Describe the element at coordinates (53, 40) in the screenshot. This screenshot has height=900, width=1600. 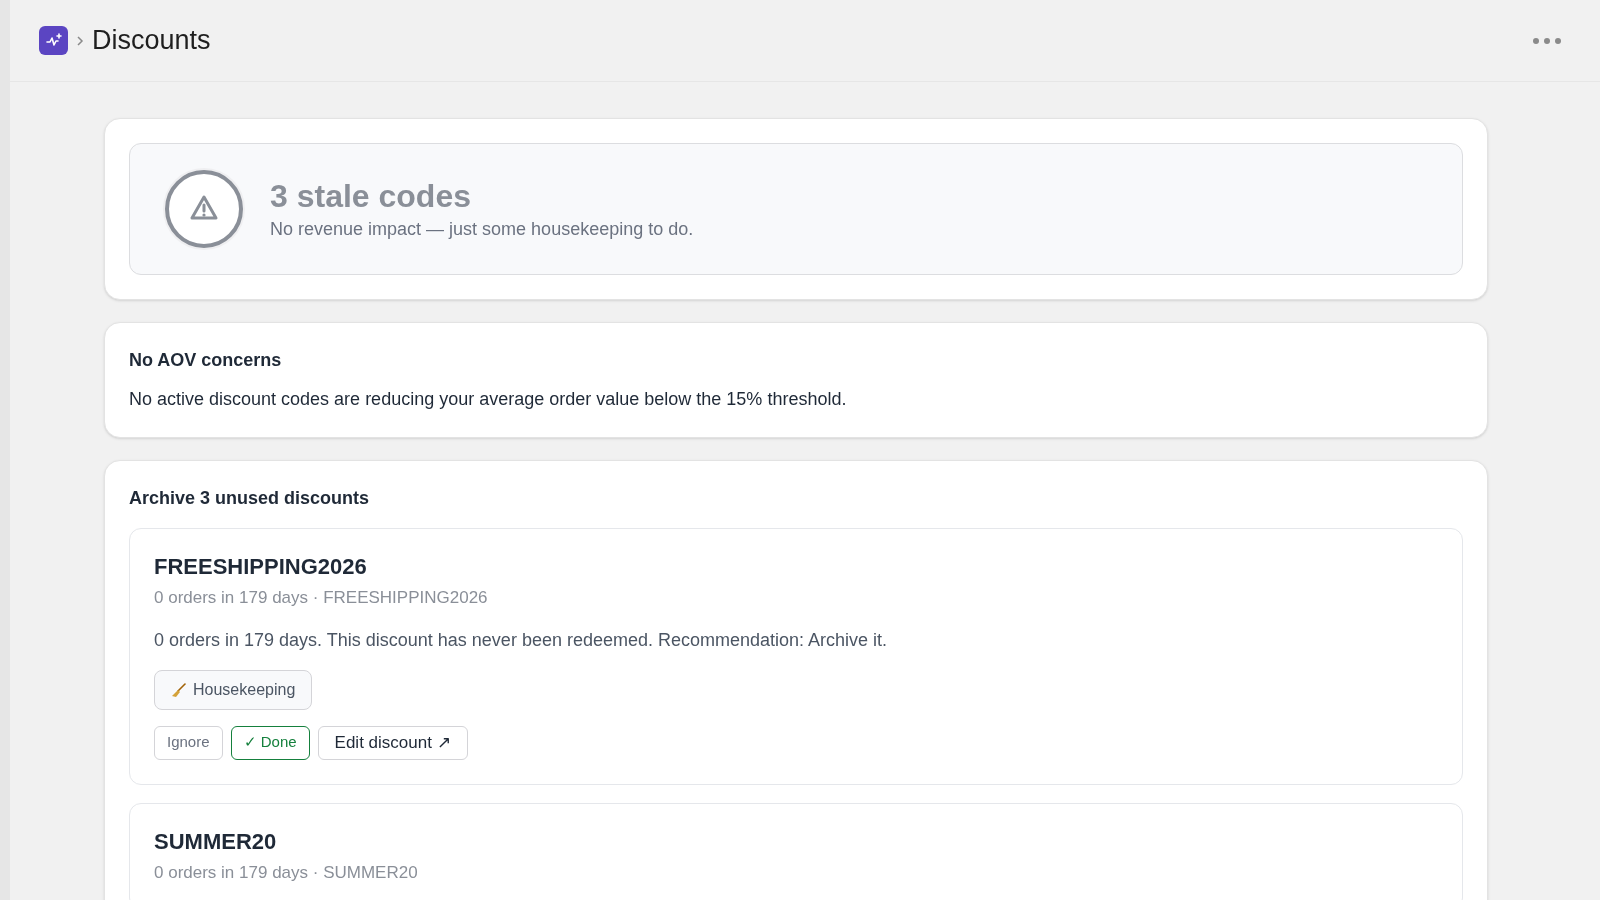
I see `app-logo-icon` at that location.